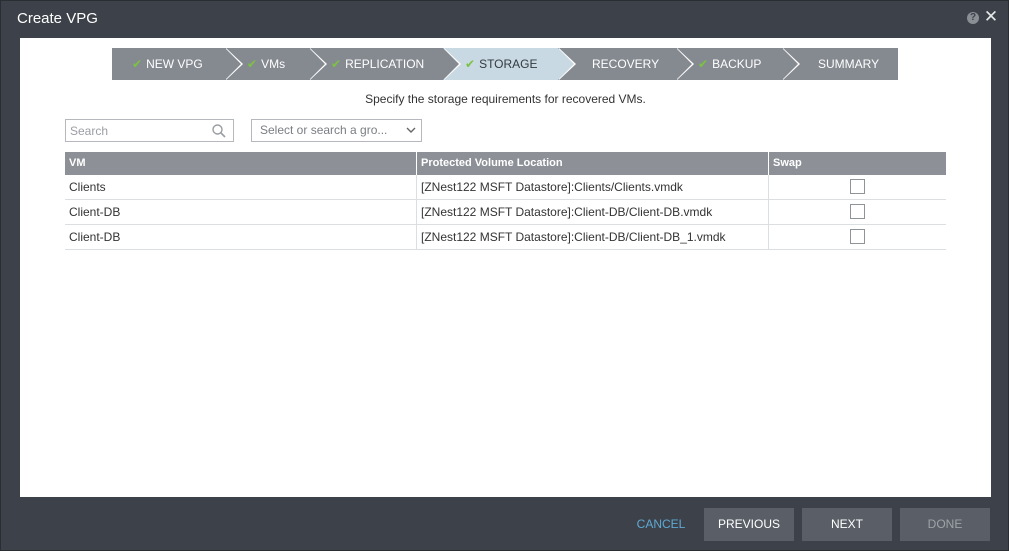  Describe the element at coordinates (504, 19) in the screenshot. I see `title-bar: Create VPG ? ✕` at that location.